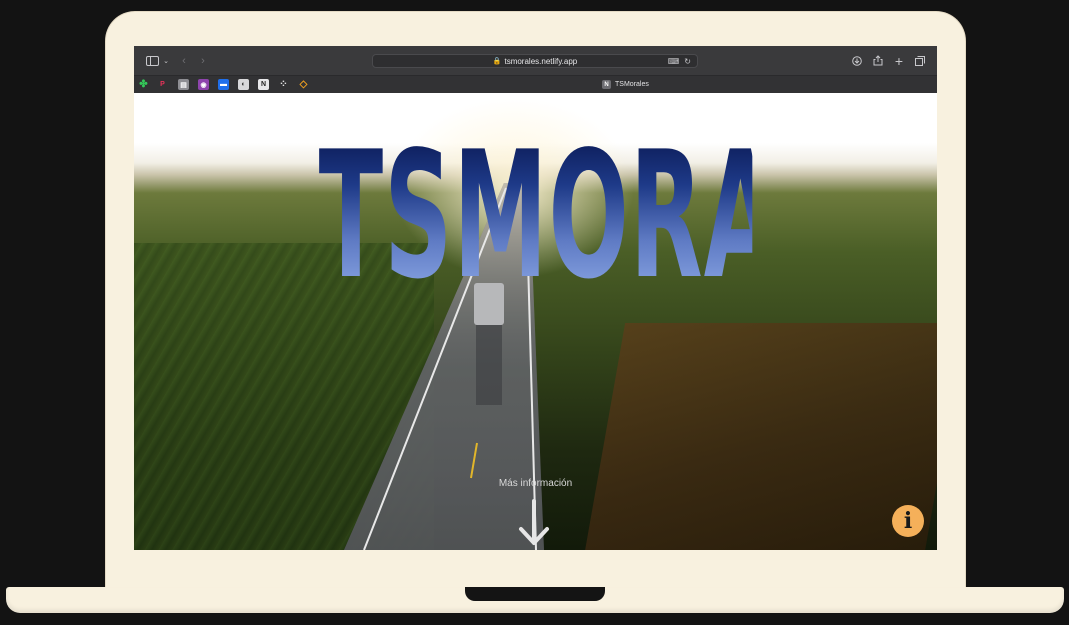 The image size is (1069, 625). Describe the element at coordinates (687, 61) in the screenshot. I see `reload-icon: ↻` at that location.